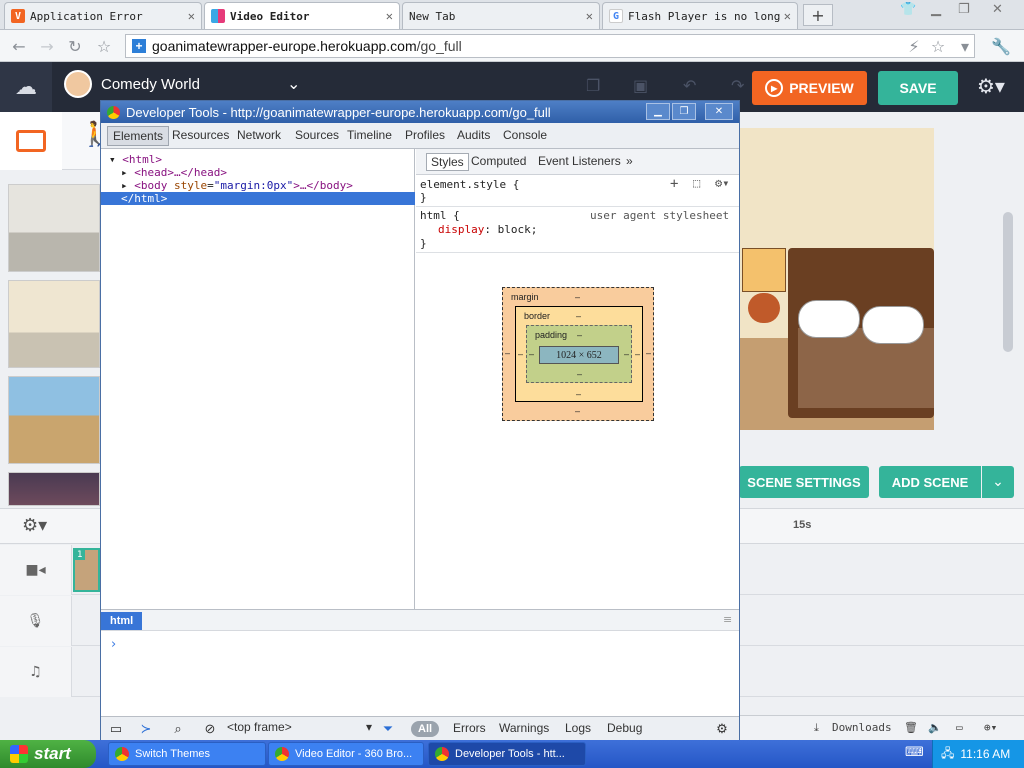 The image size is (1024, 768). Describe the element at coordinates (629, 162) in the screenshot. I see `more-tabs-chevron: »` at that location.